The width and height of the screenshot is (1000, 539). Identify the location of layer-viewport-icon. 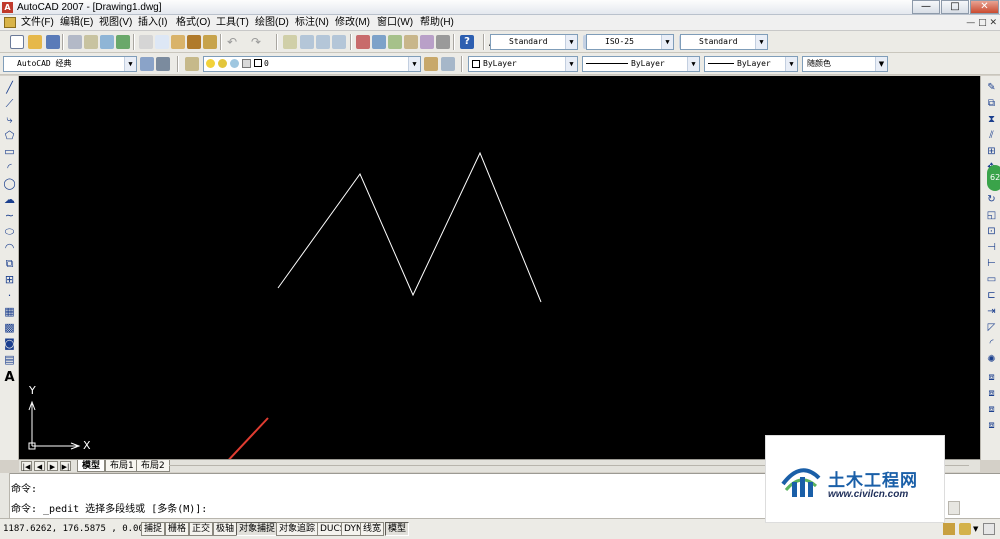
(234, 63).